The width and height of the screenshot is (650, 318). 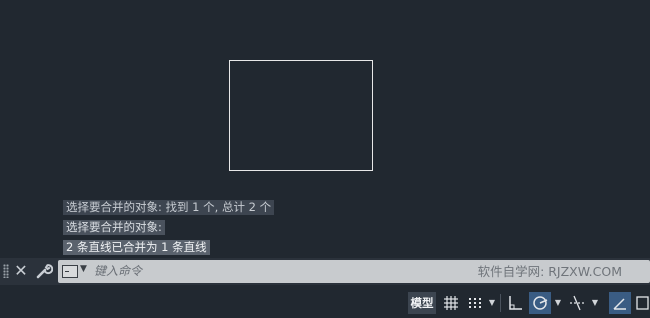 I want to click on ortho-icon, so click(x=515, y=303).